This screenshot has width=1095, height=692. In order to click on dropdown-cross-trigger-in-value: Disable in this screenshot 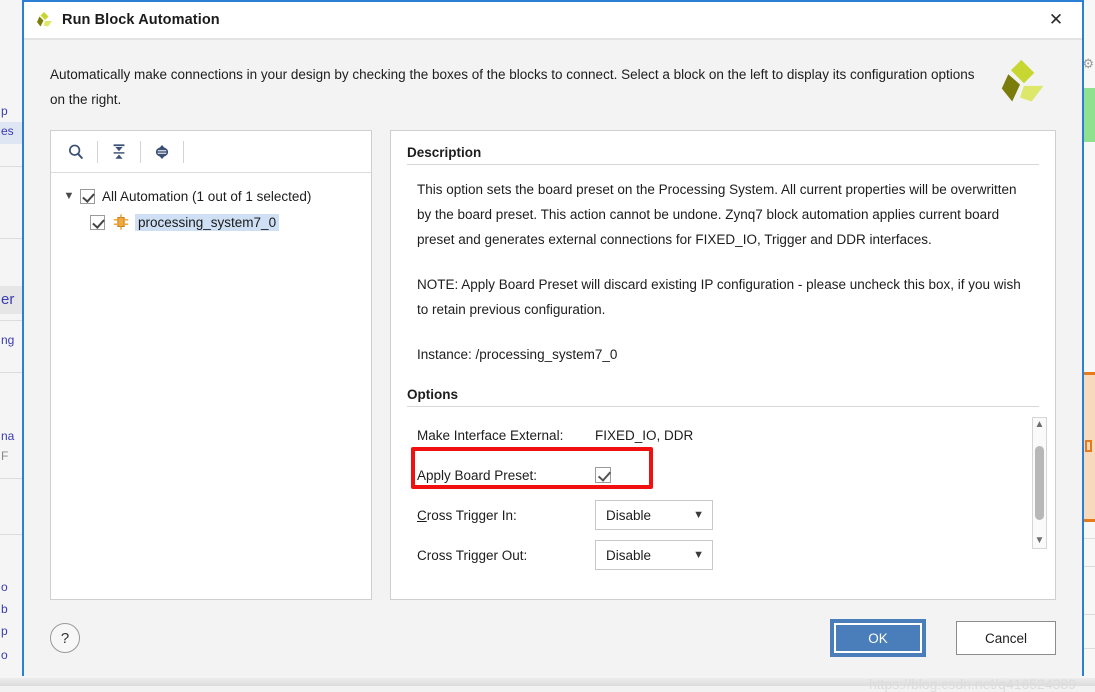, I will do `click(628, 515)`.